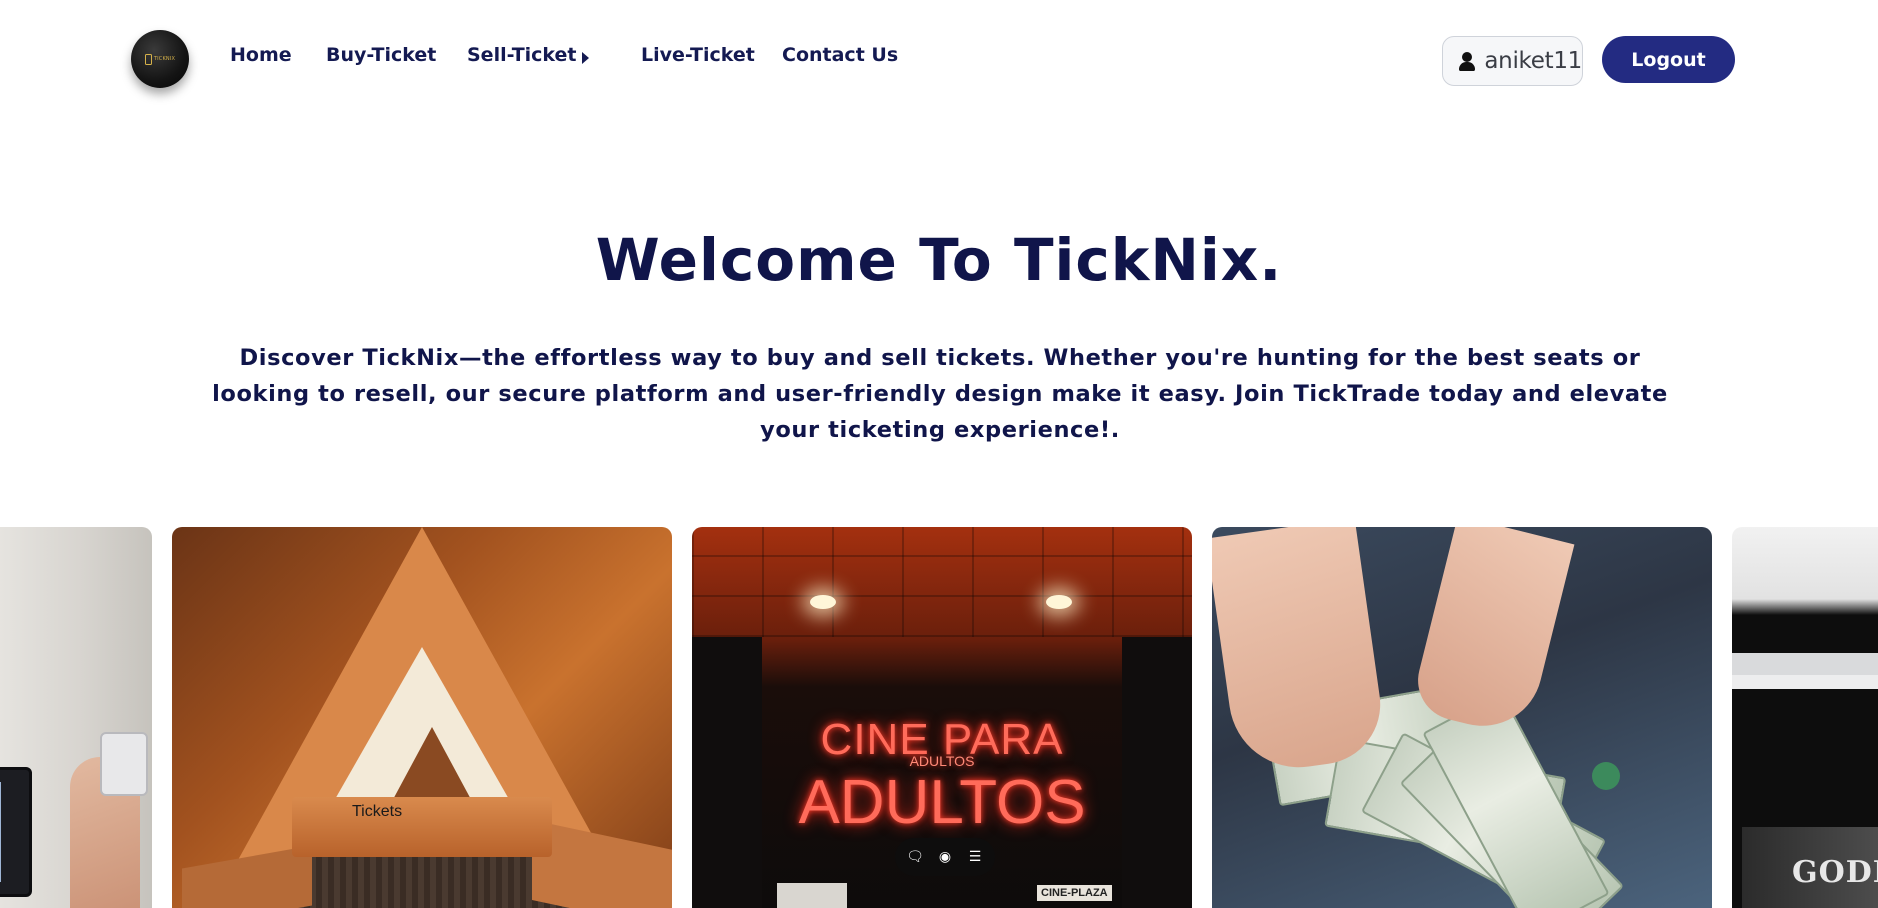 This screenshot has width=1878, height=908. I want to click on hero-title: Welcome To TickNix., so click(939, 260).